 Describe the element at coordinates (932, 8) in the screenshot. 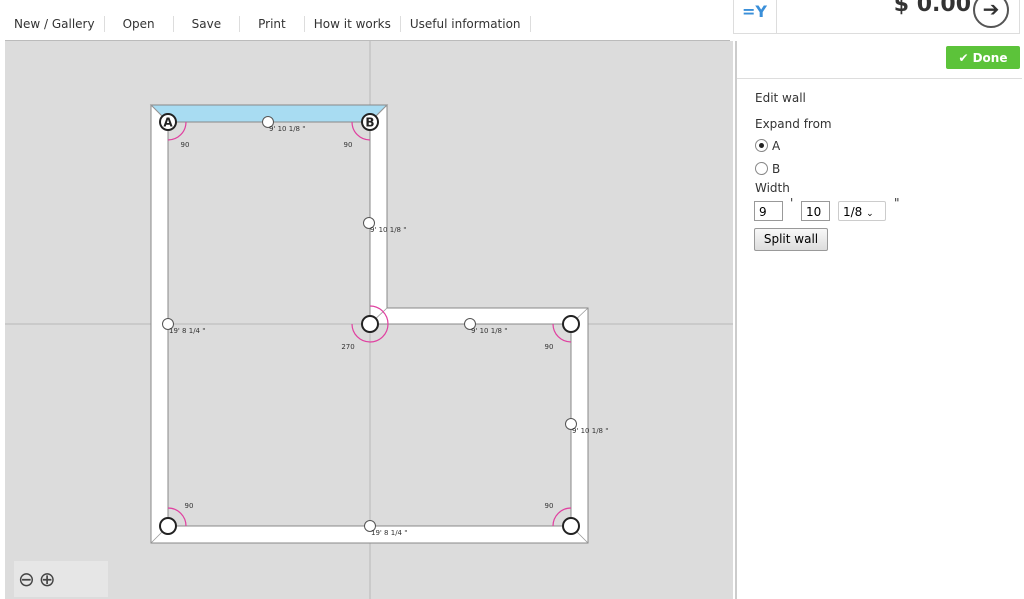

I see `price-total: $ 0.00` at that location.